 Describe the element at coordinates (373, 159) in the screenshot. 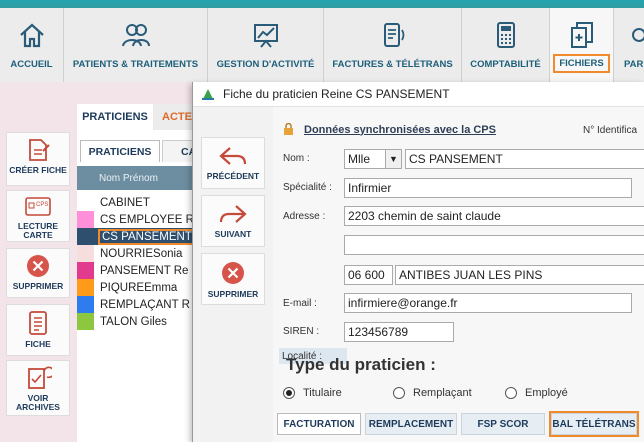

I see `civilite-select: Mlle ▼` at that location.